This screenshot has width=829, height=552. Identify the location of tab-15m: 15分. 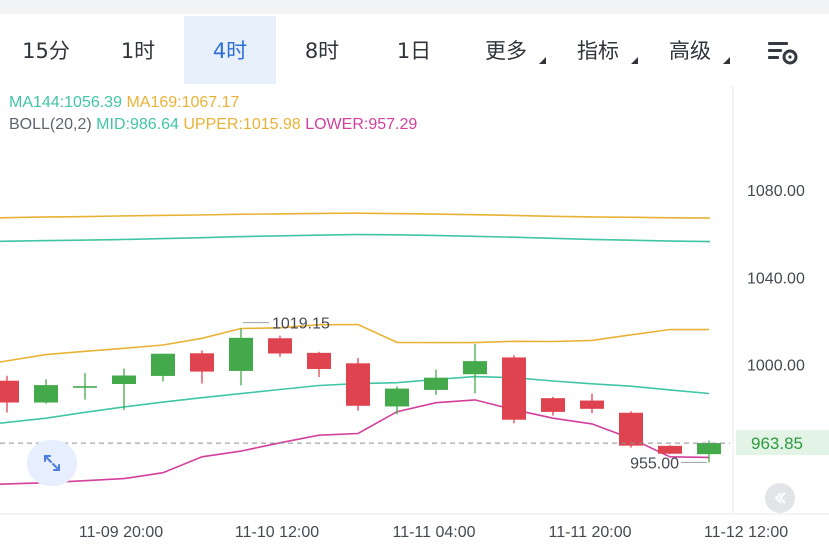
(46, 50).